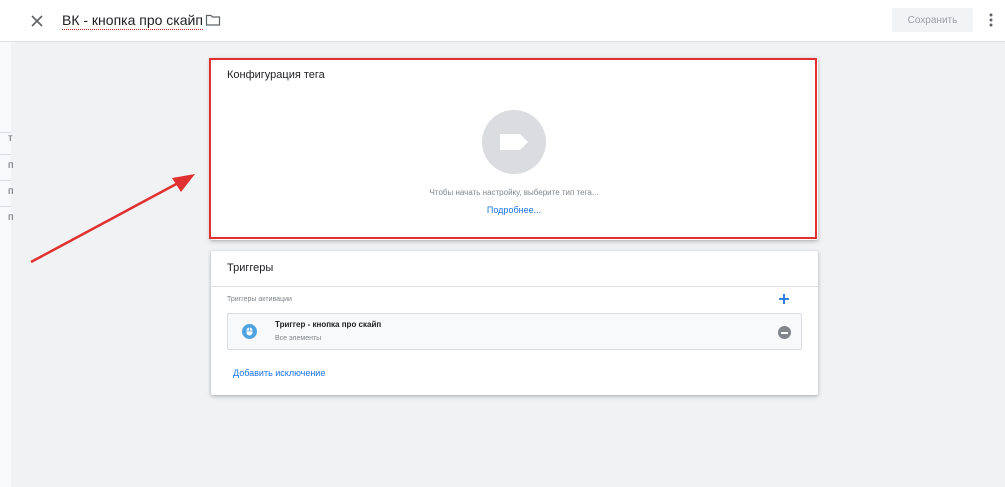  Describe the element at coordinates (276, 75) in the screenshot. I see `tag-configuration-title: Конфигурация тега` at that location.